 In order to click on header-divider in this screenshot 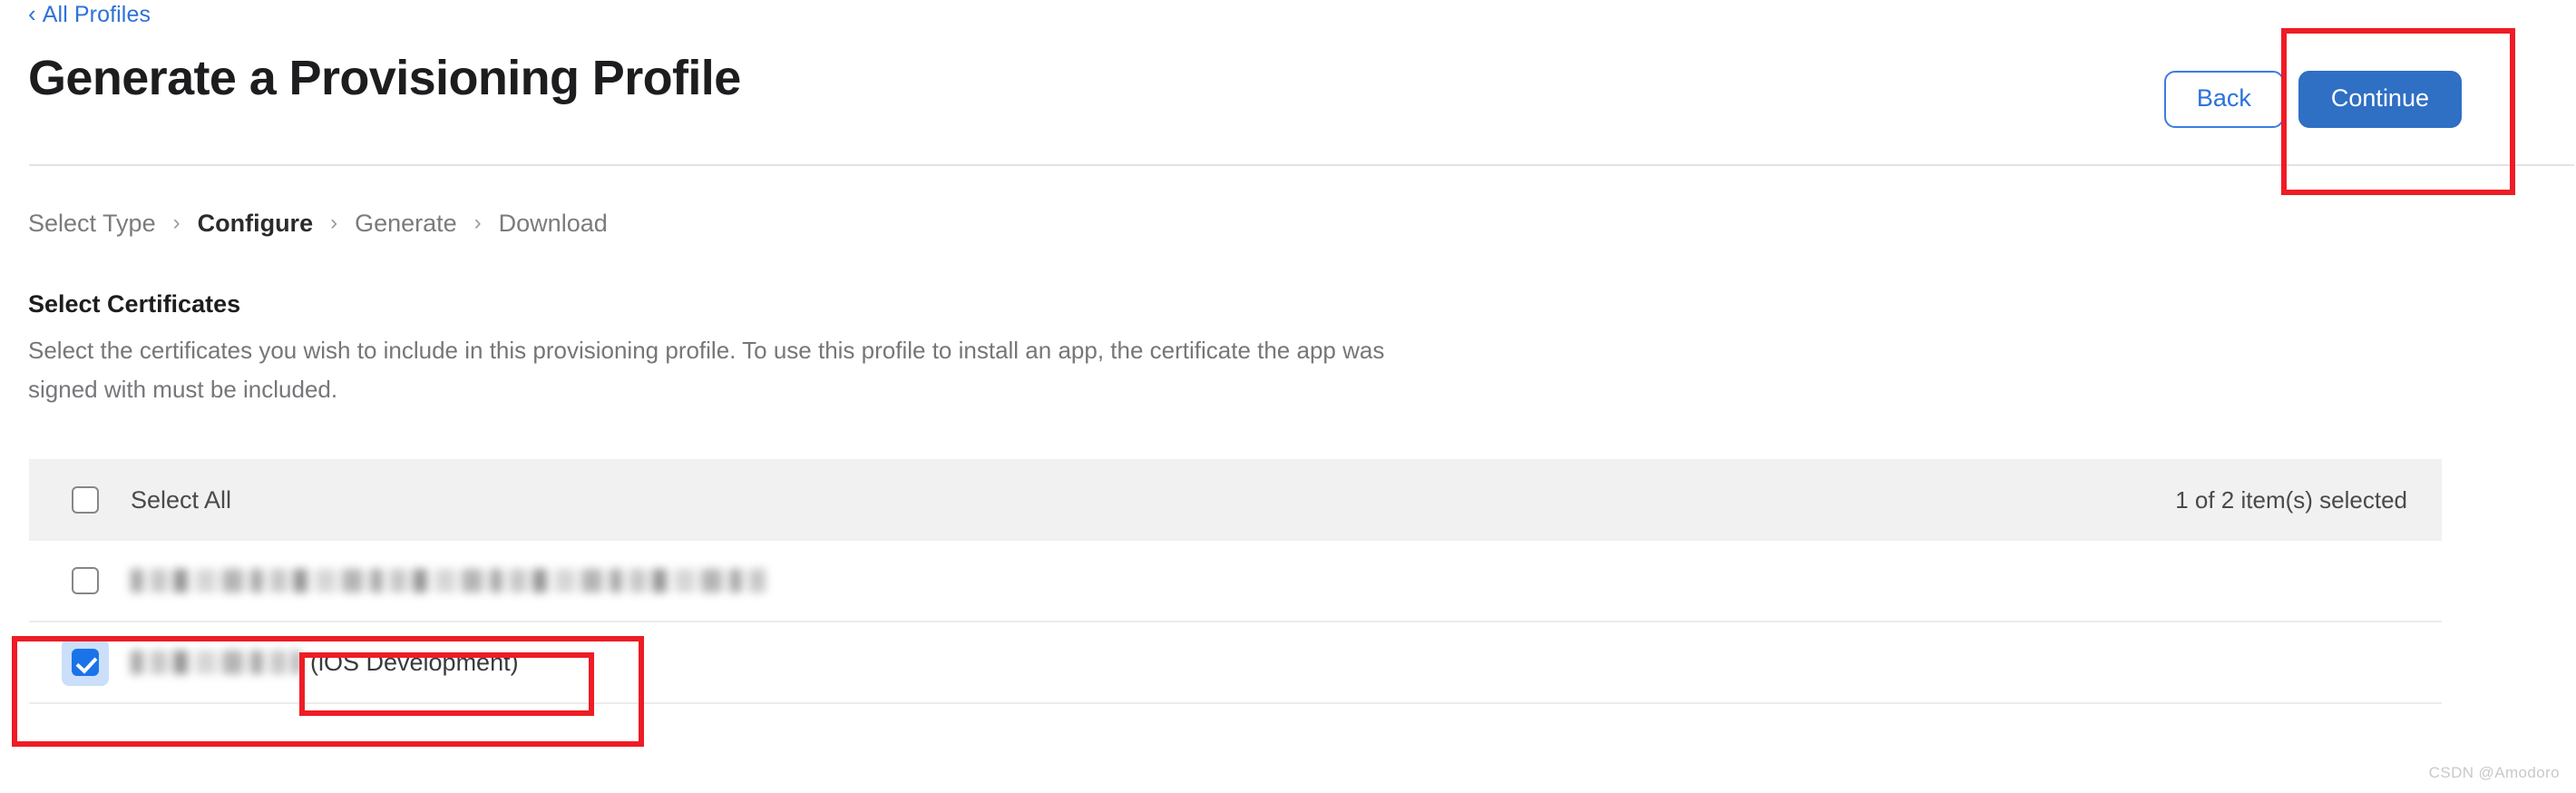, I will do `click(1301, 165)`.